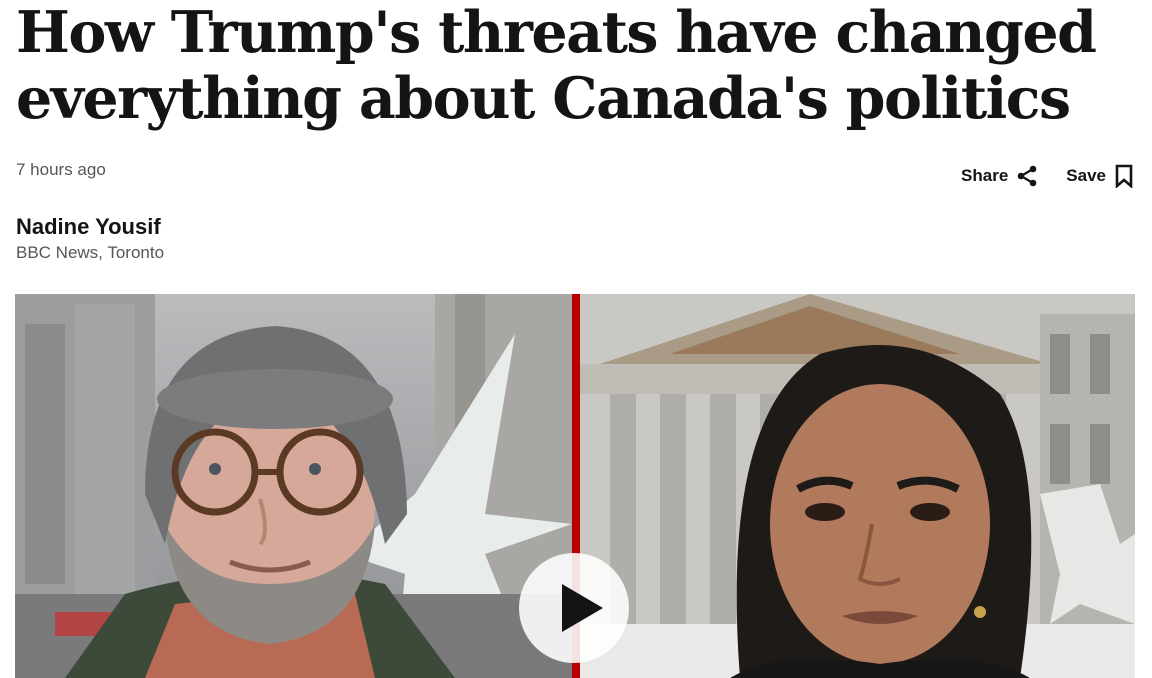  Describe the element at coordinates (985, 175) in the screenshot. I see `share-label: Share` at that location.